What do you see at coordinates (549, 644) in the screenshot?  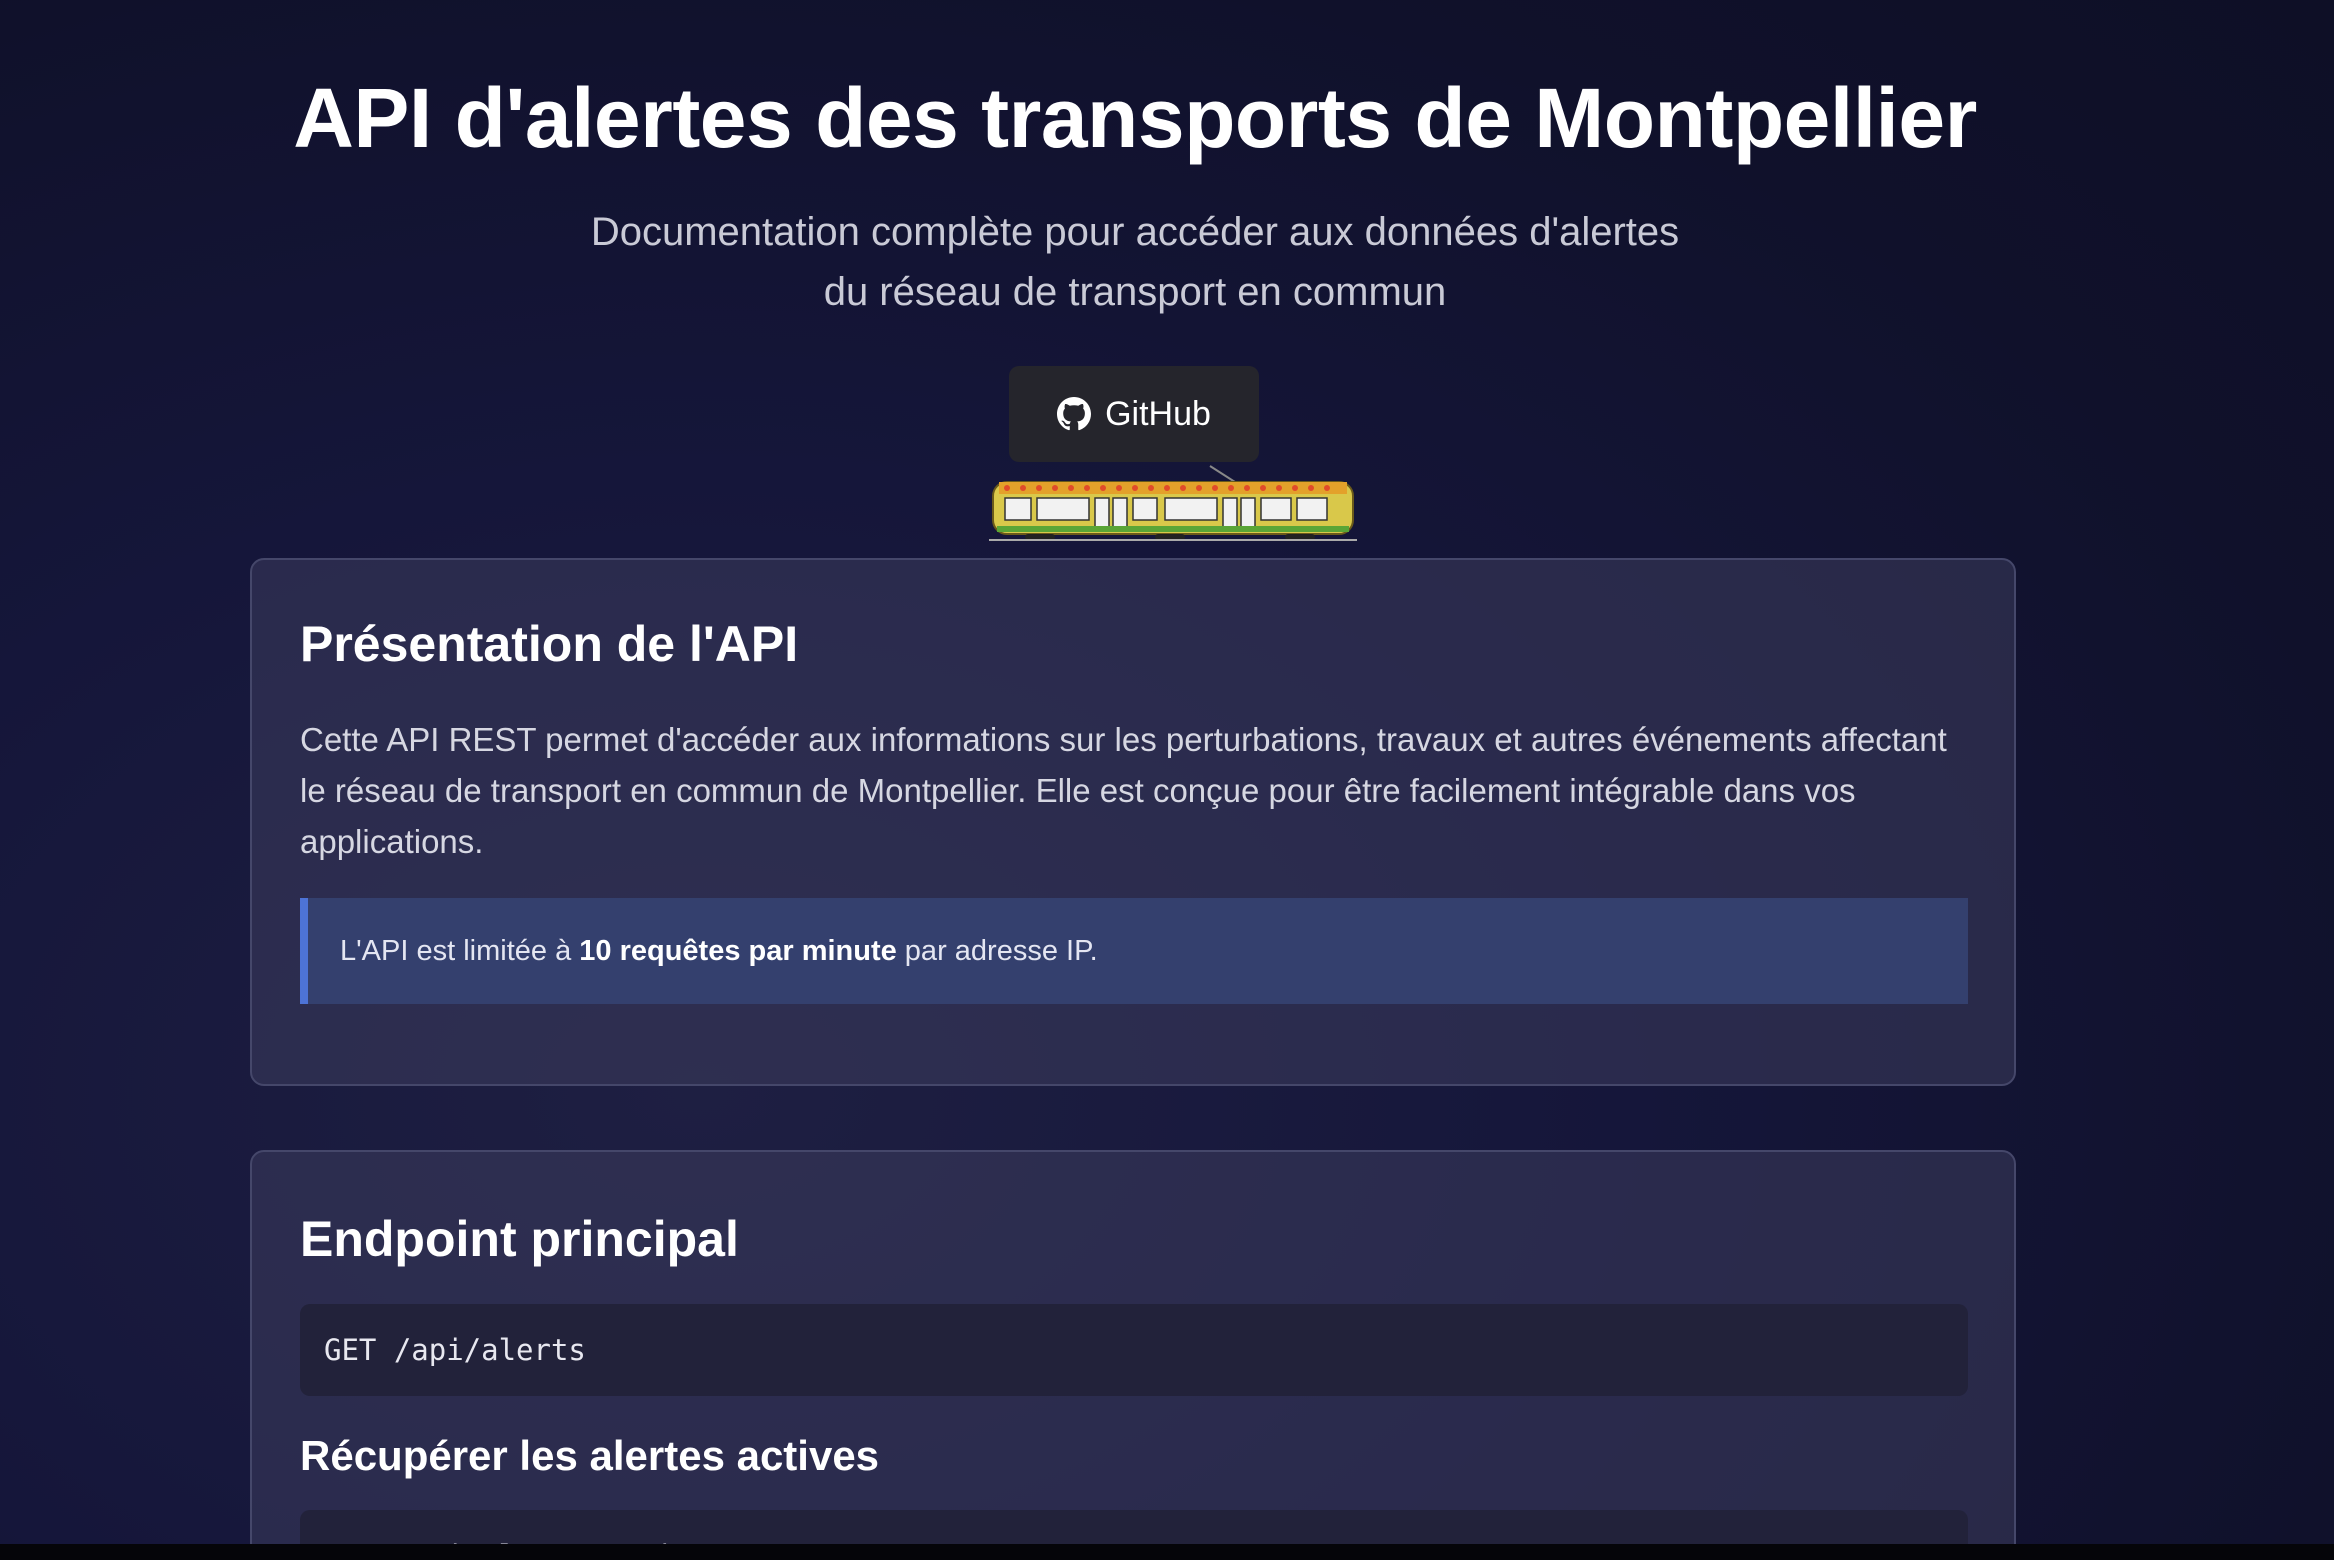 I see `presentation-heading: Présentation de l'API` at bounding box center [549, 644].